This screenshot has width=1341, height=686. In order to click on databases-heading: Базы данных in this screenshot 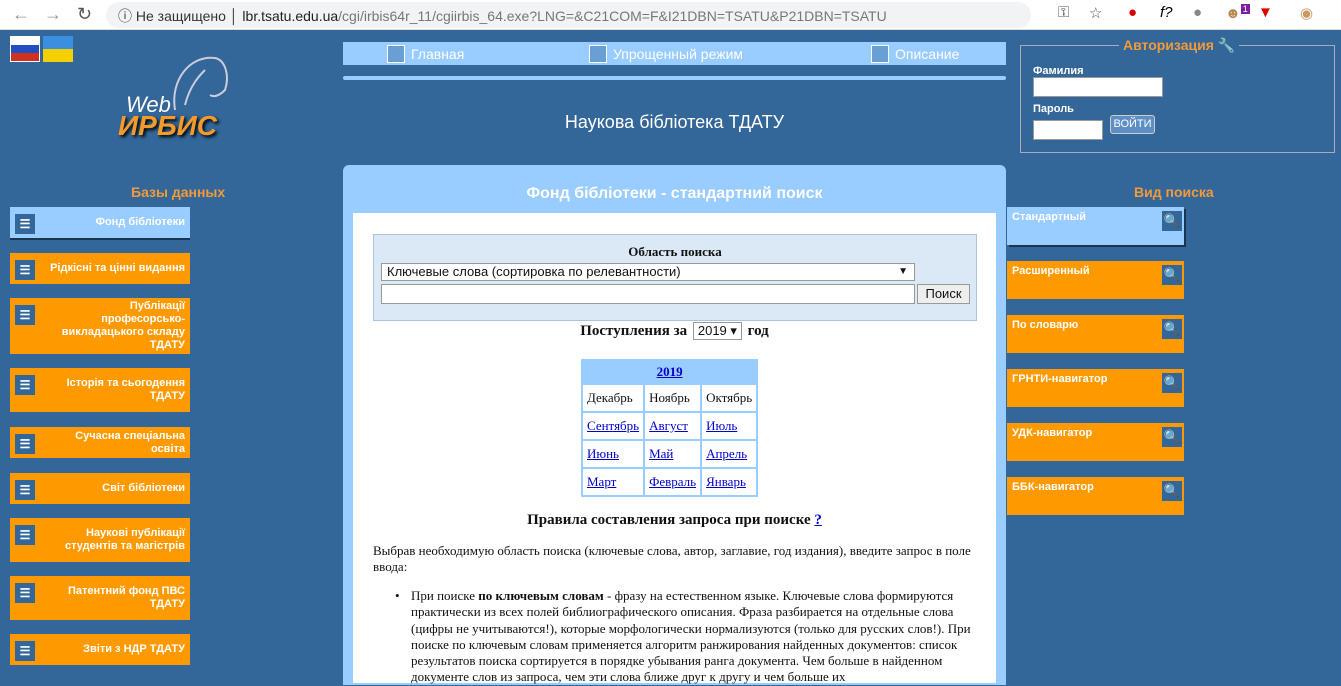, I will do `click(178, 192)`.